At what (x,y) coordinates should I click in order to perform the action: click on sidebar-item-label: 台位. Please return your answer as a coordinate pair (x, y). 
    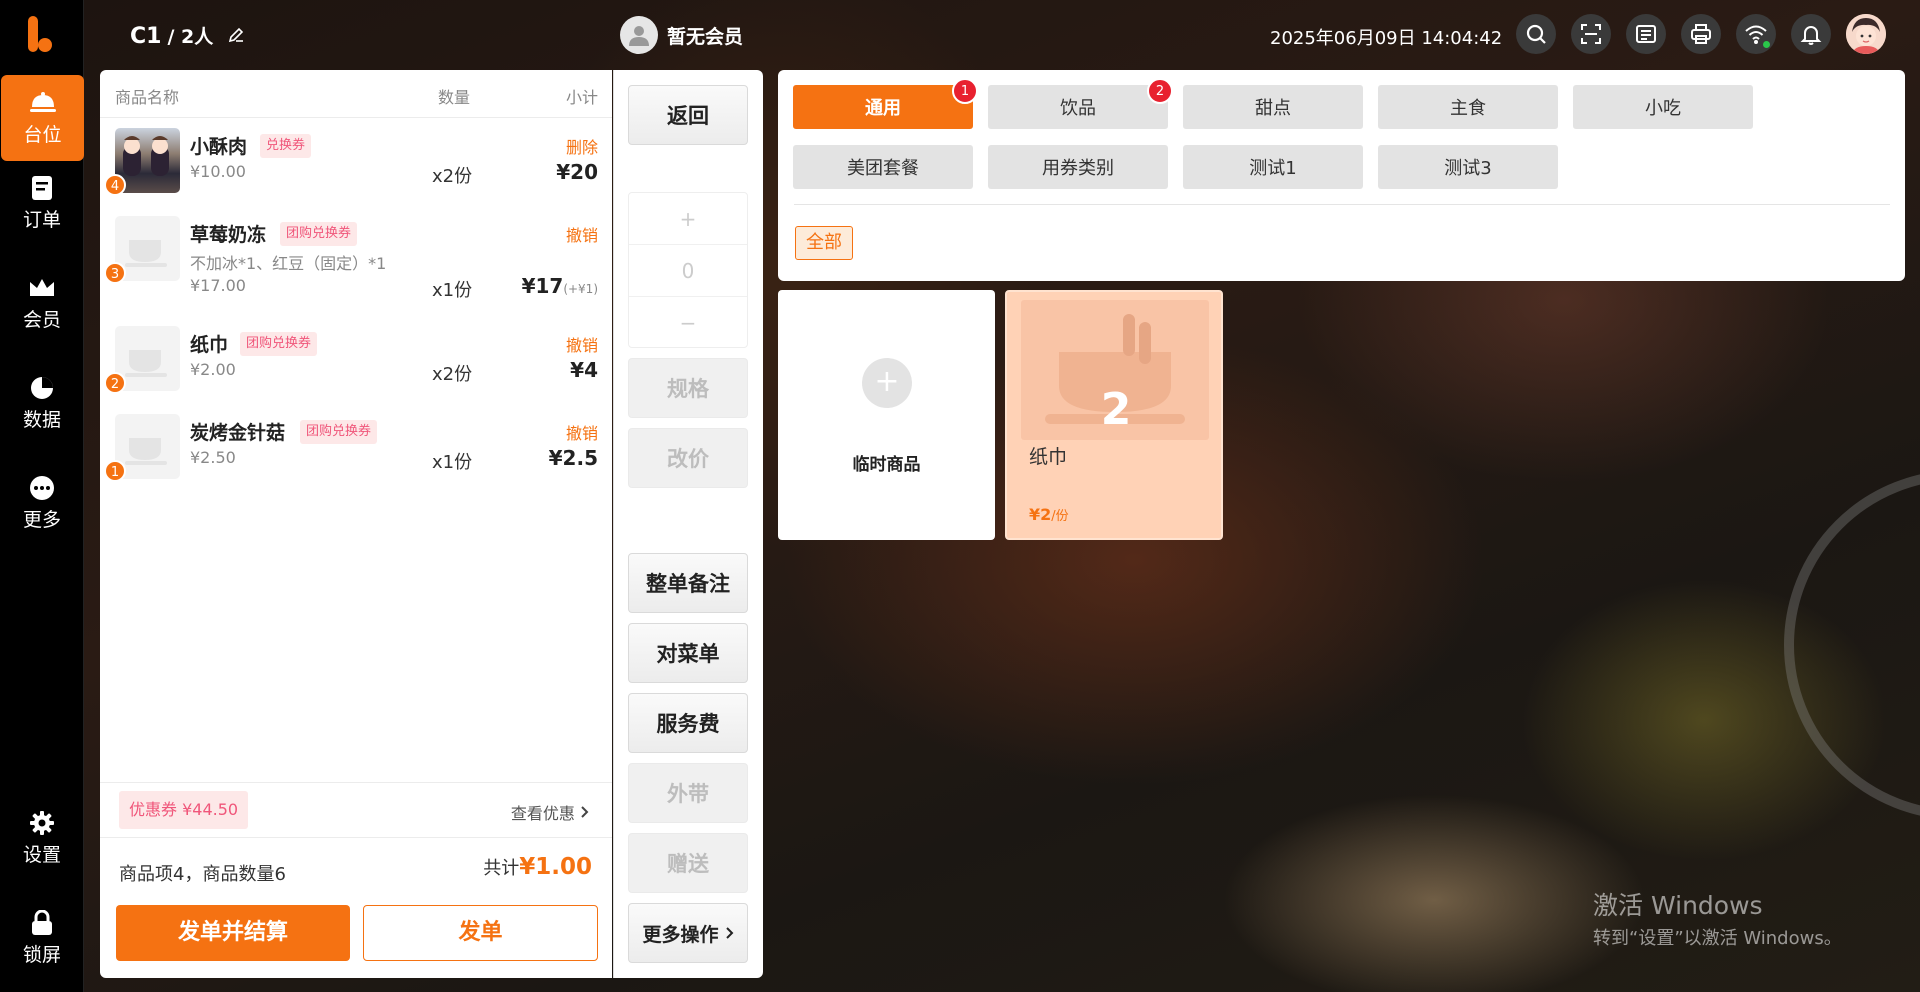
    Looking at the image, I should click on (42, 134).